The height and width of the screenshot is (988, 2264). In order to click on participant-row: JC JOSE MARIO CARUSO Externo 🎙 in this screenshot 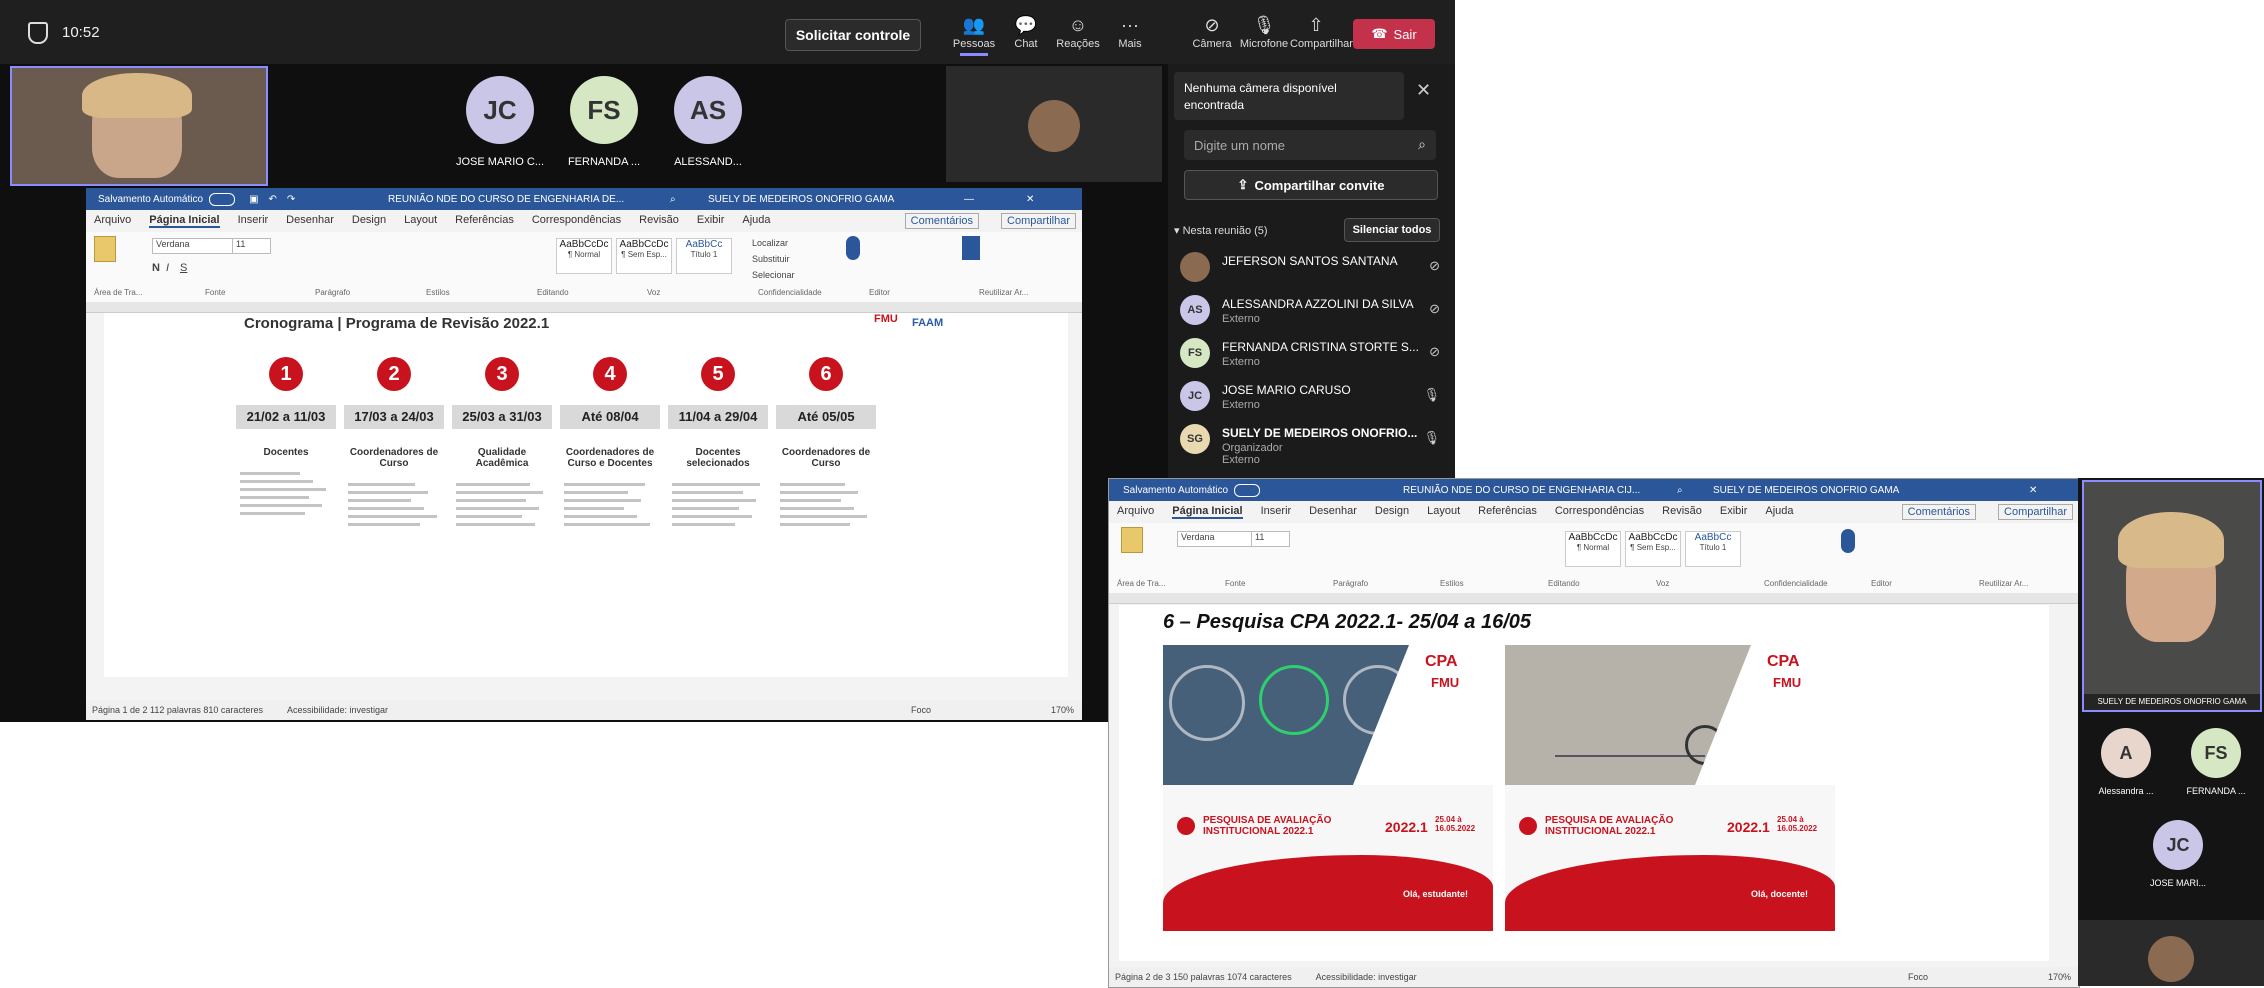, I will do `click(1313, 399)`.